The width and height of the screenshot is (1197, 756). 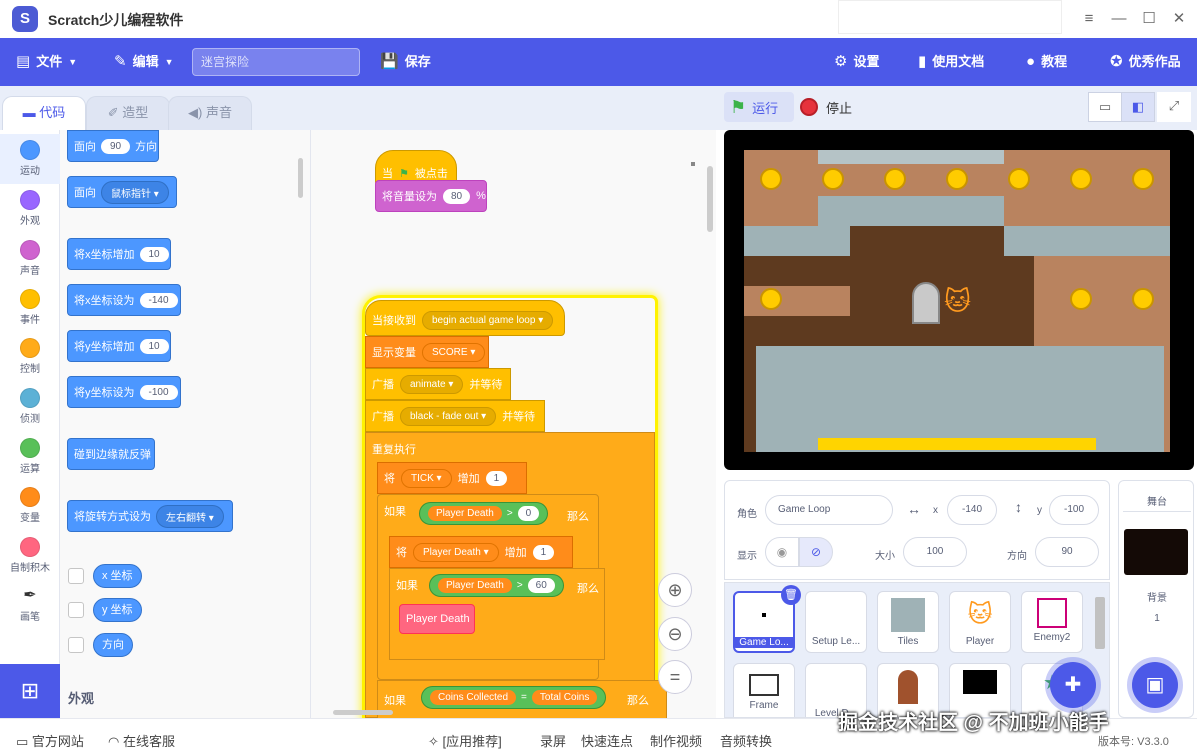 I want to click on x-position-checkbox, so click(x=76, y=576).